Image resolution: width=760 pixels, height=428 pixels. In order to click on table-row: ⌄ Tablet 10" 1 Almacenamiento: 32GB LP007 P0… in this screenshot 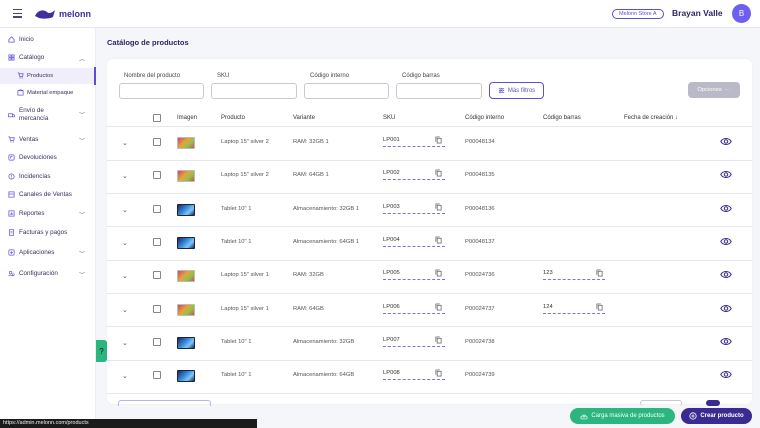, I will do `click(429, 343)`.